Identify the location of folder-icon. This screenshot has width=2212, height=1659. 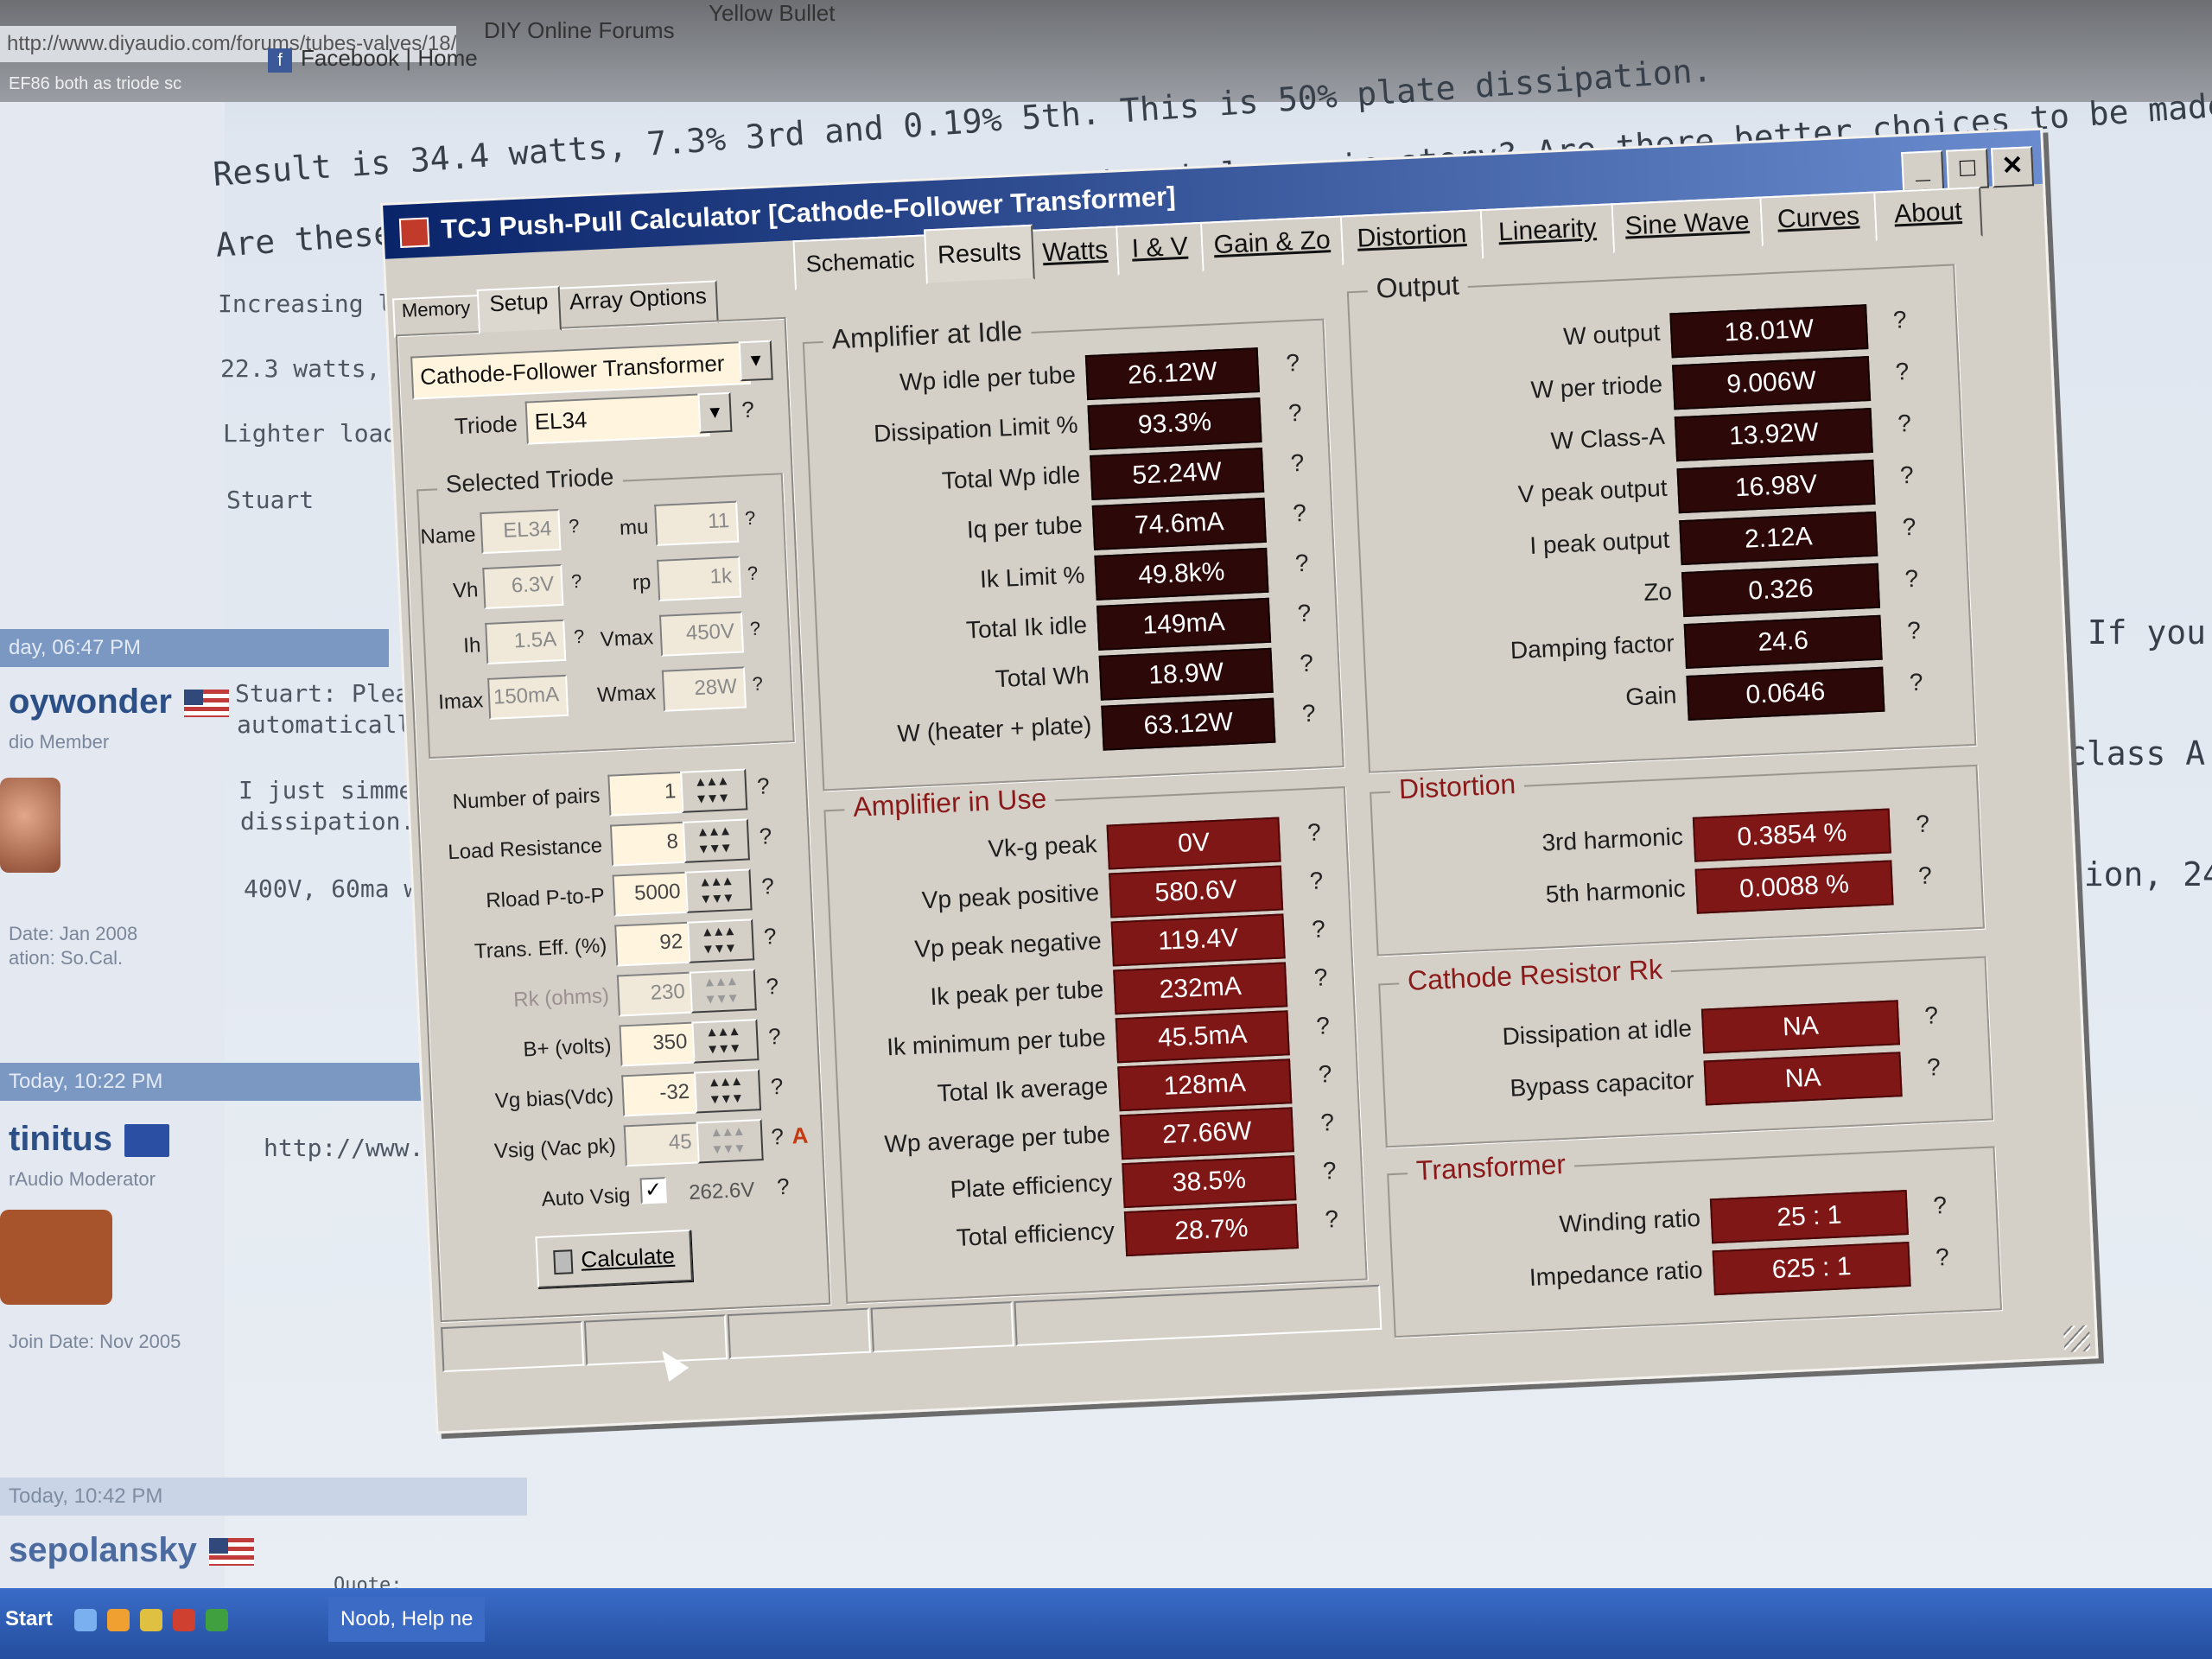
(151, 1619).